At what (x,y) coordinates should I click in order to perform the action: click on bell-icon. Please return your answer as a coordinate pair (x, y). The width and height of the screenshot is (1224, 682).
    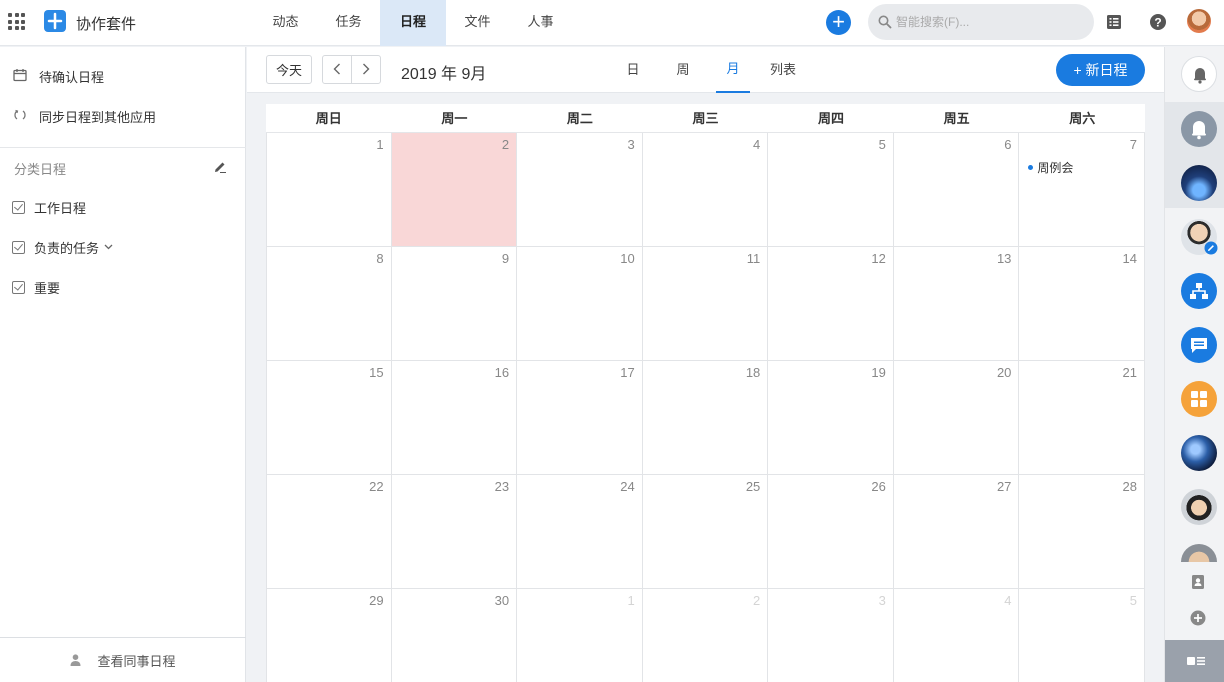
    Looking at the image, I should click on (1199, 74).